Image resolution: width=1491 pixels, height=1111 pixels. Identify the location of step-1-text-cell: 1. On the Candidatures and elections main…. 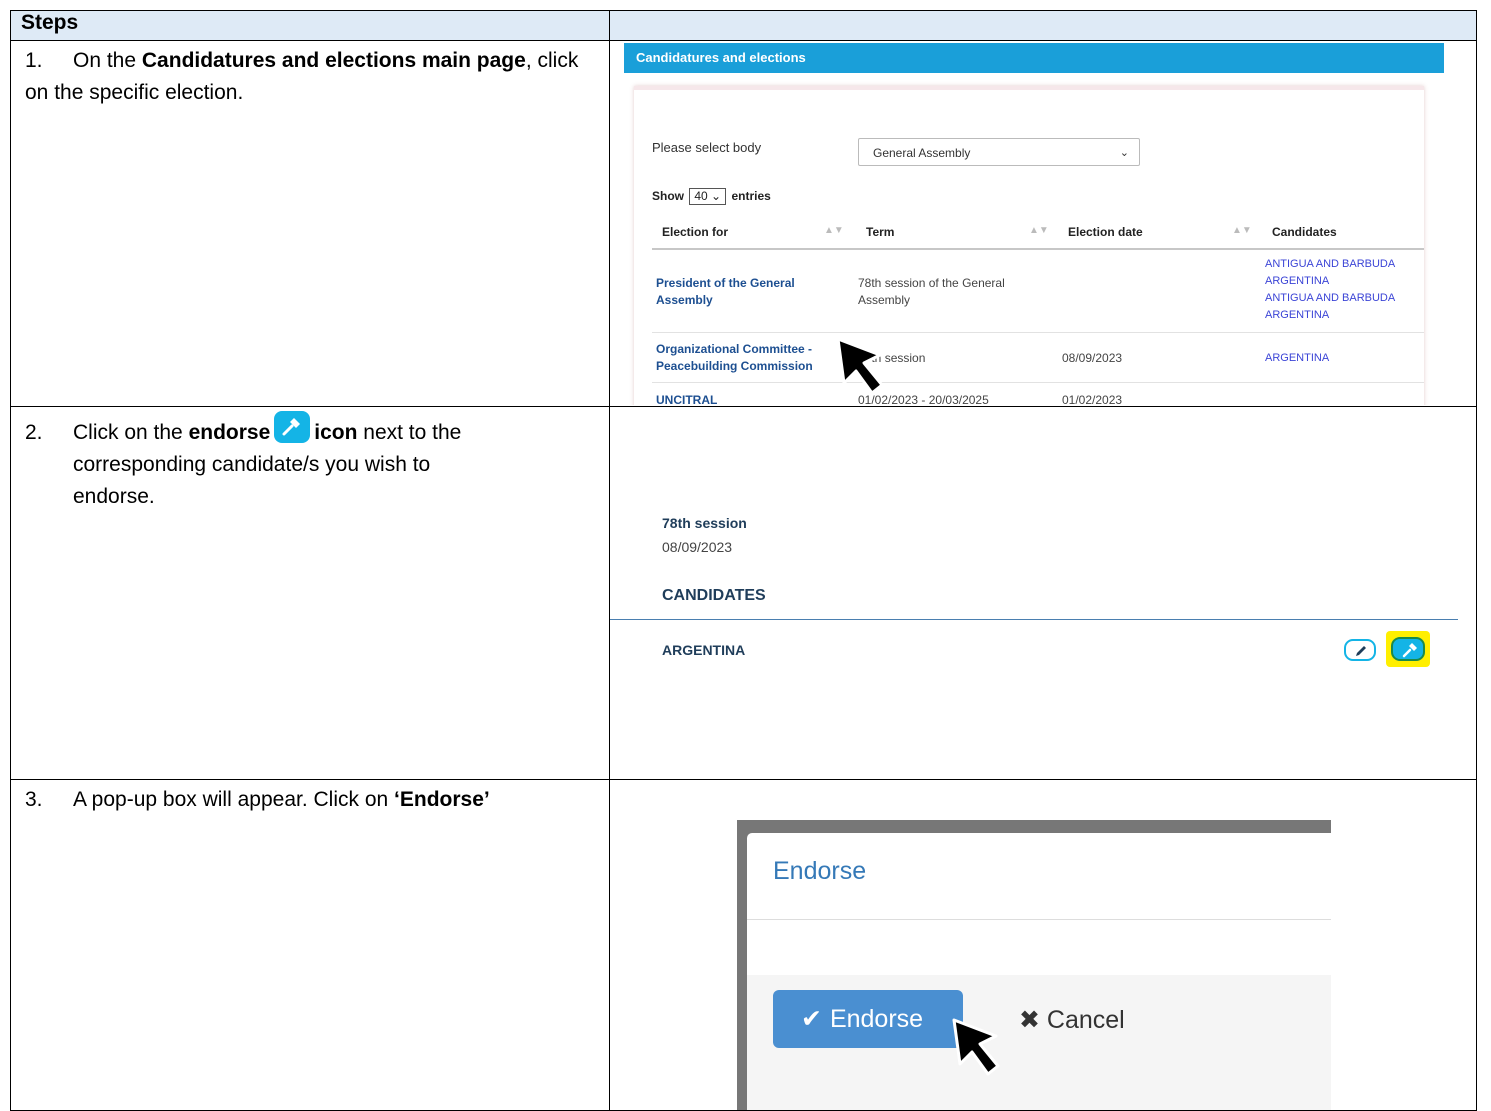
(310, 223).